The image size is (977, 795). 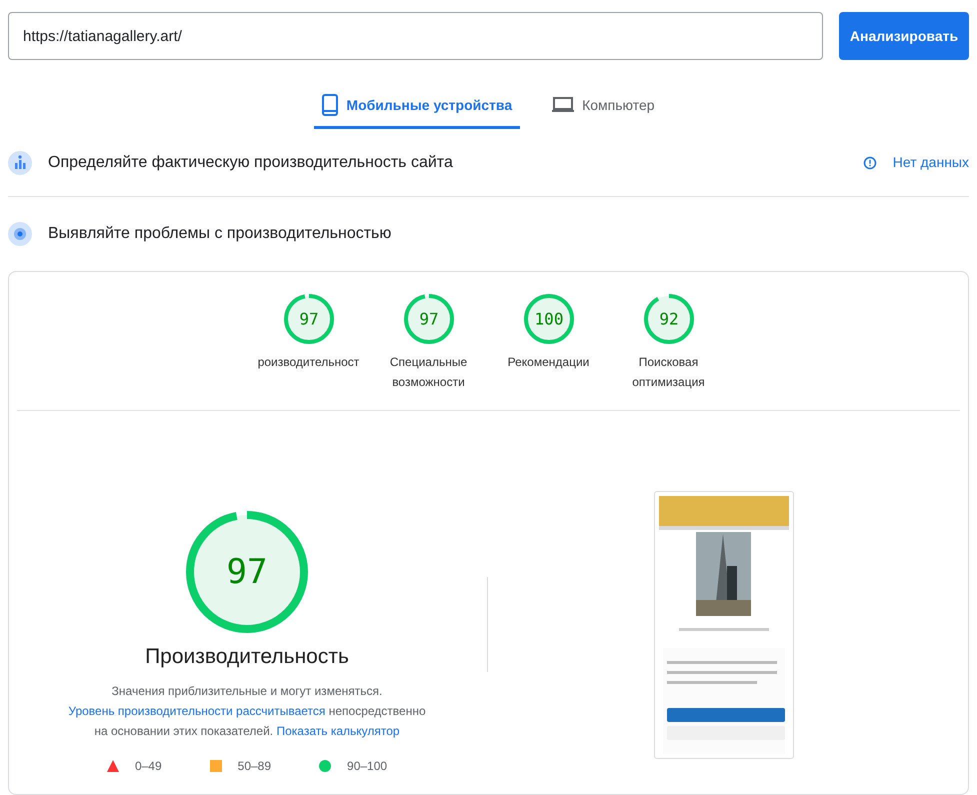 What do you see at coordinates (367, 766) in the screenshot?
I see `legend-label: 90–100` at bounding box center [367, 766].